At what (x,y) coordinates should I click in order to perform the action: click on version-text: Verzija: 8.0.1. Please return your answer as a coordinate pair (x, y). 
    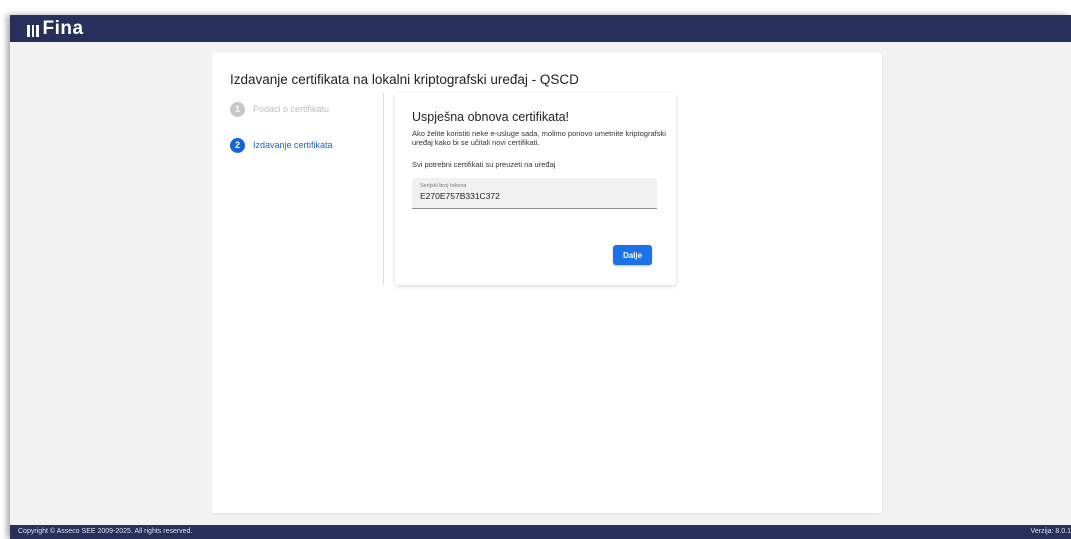
    Looking at the image, I should click on (1050, 531).